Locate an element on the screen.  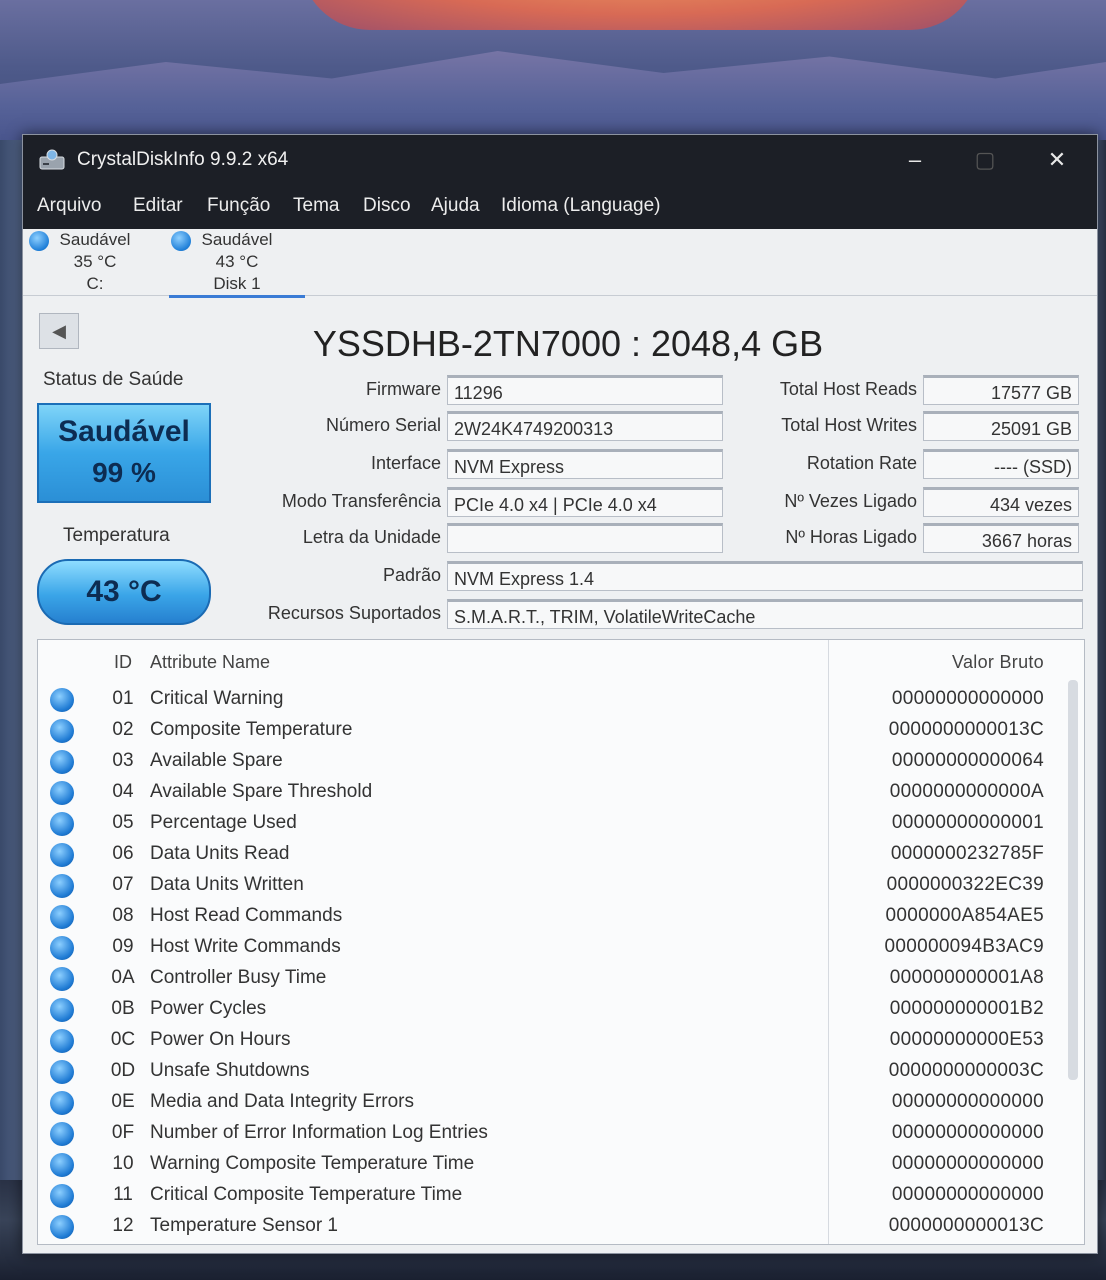
menu-arquivo: Arquivo is located at coordinates (69, 206).